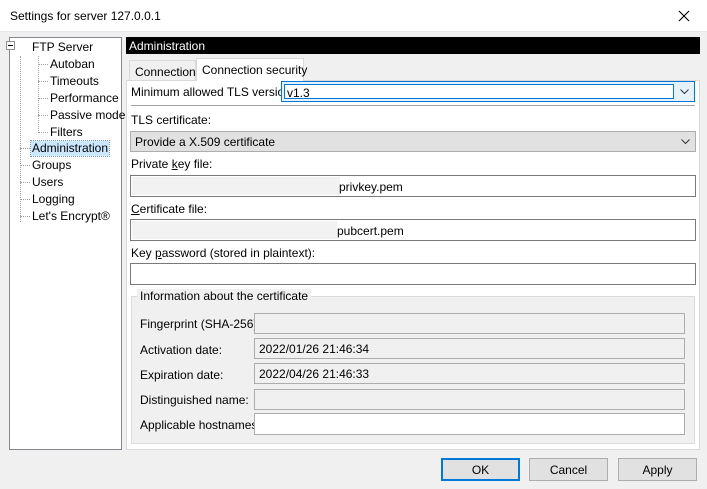 The height and width of the screenshot is (489, 707). Describe the element at coordinates (413, 141) in the screenshot. I see `tls-cert-select: Provide a X.509 certificate` at that location.